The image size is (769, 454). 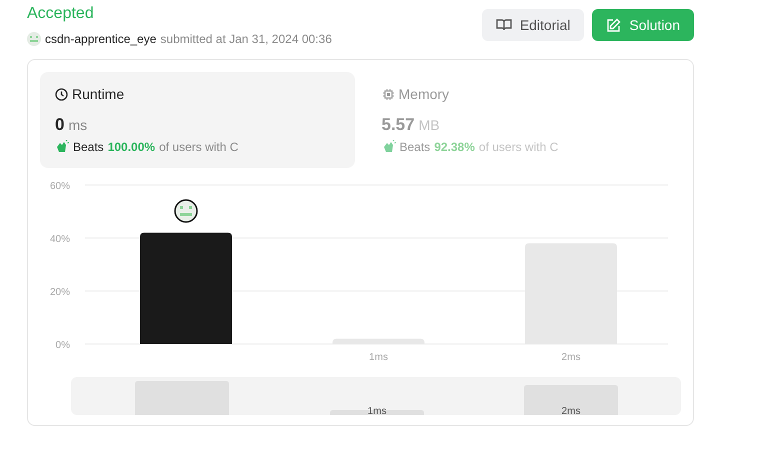 I want to click on avatar-icon, so click(x=34, y=39).